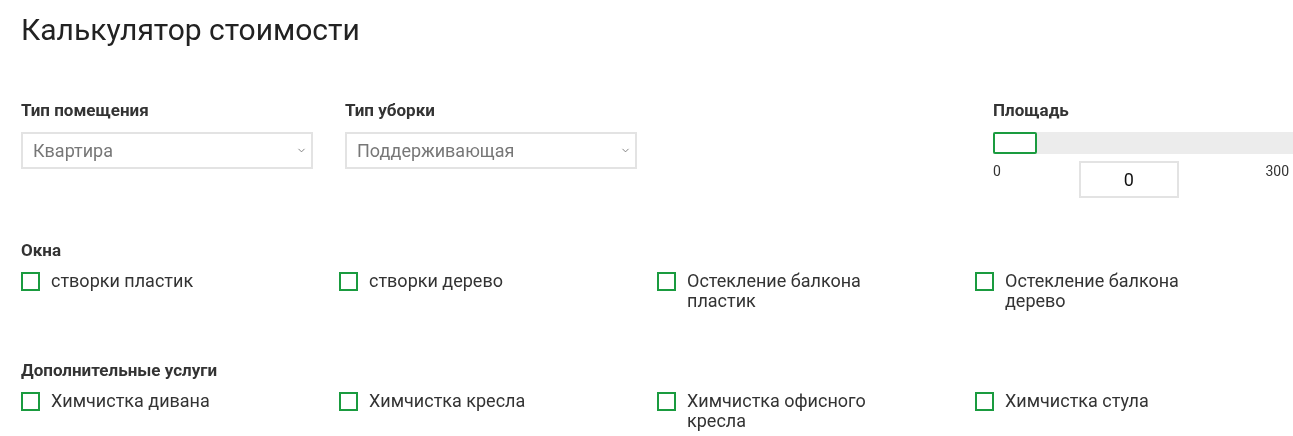  What do you see at coordinates (41, 250) in the screenshot?
I see `section-heading: Окна` at bounding box center [41, 250].